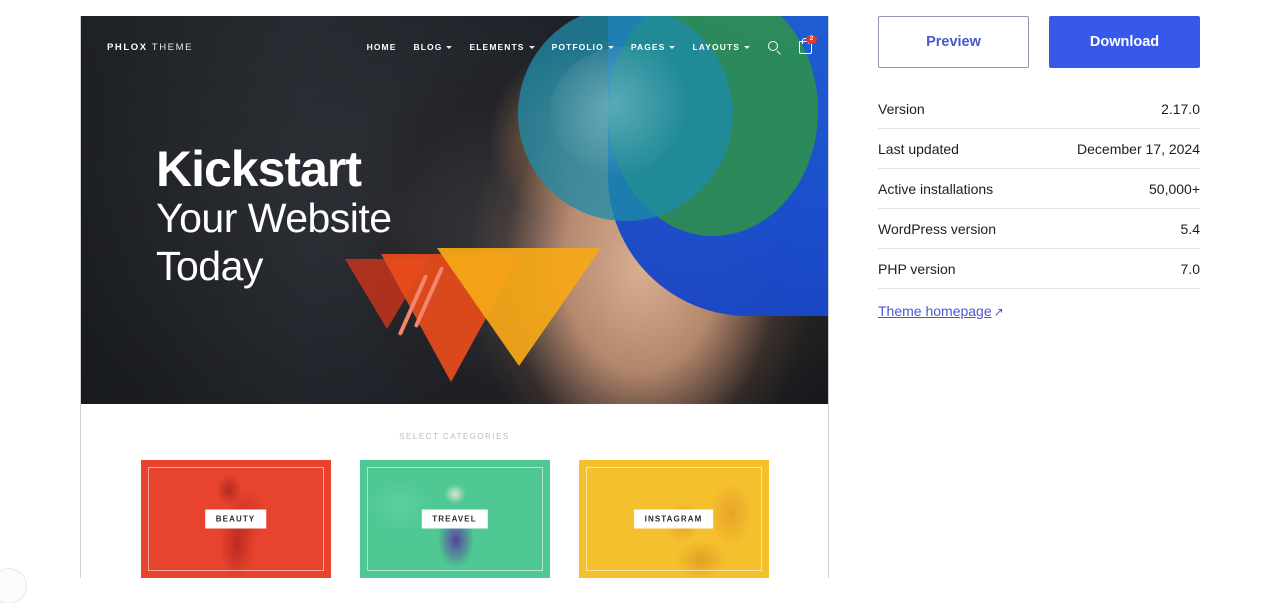 The height and width of the screenshot is (603, 1280). I want to click on hero-headline-line-1: Kickstart, so click(259, 169).